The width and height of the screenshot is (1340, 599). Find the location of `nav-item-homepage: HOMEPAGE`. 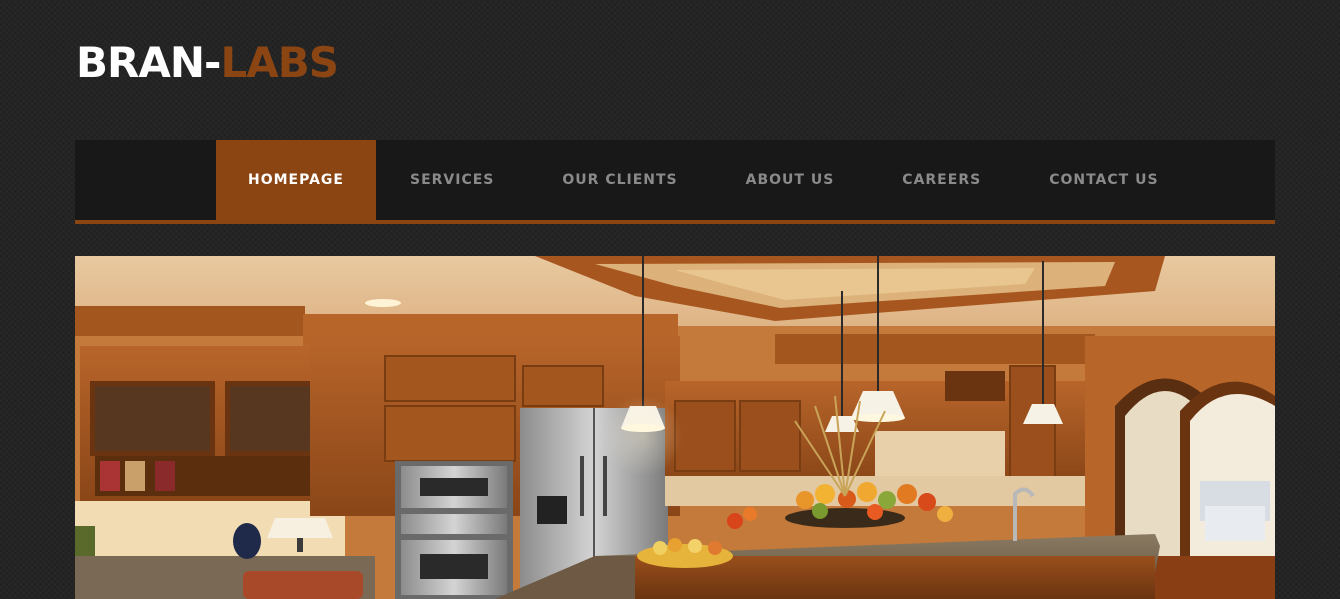

nav-item-homepage: HOMEPAGE is located at coordinates (296, 180).